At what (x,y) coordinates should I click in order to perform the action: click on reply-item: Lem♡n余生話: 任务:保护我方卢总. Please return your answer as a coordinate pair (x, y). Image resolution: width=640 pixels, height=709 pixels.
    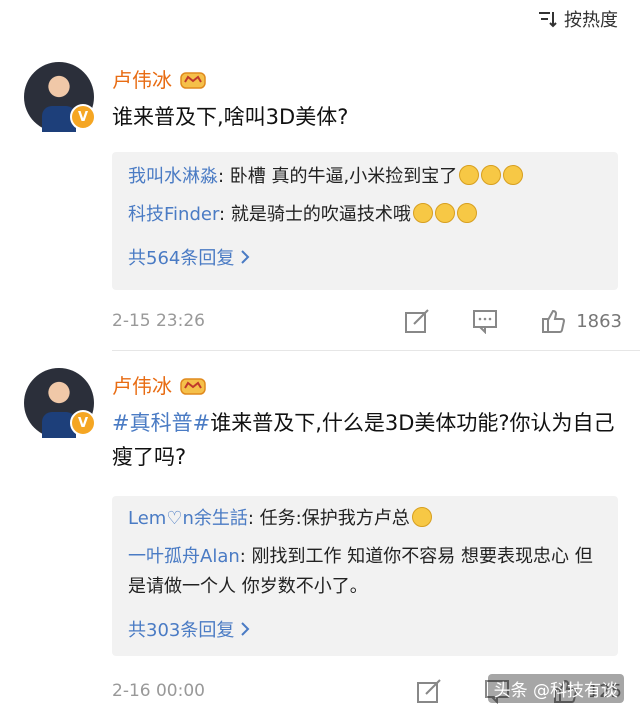
    Looking at the image, I should click on (367, 519).